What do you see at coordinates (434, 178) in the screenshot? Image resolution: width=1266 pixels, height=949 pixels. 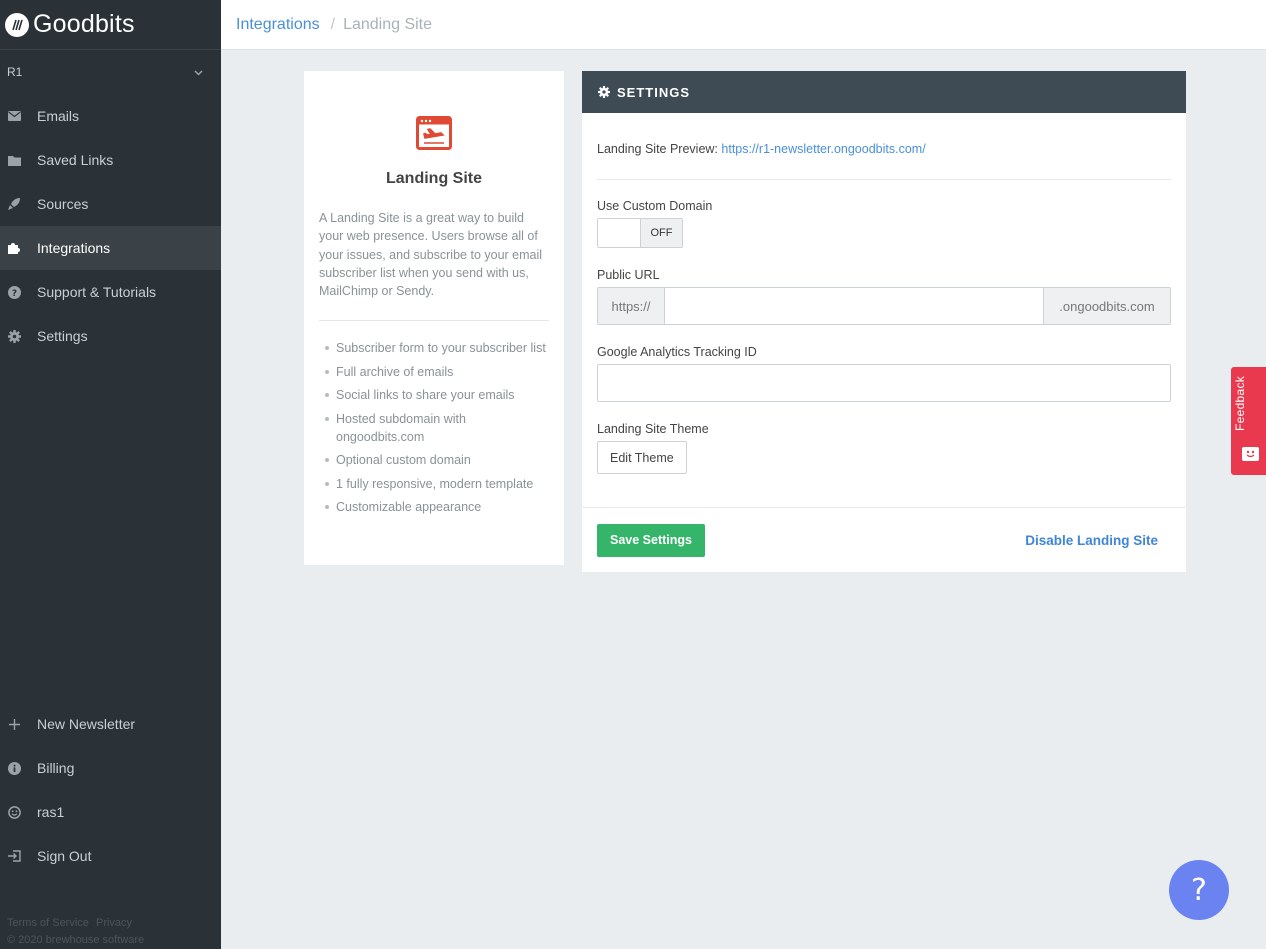 I see `info-card-title: Landing Site` at bounding box center [434, 178].